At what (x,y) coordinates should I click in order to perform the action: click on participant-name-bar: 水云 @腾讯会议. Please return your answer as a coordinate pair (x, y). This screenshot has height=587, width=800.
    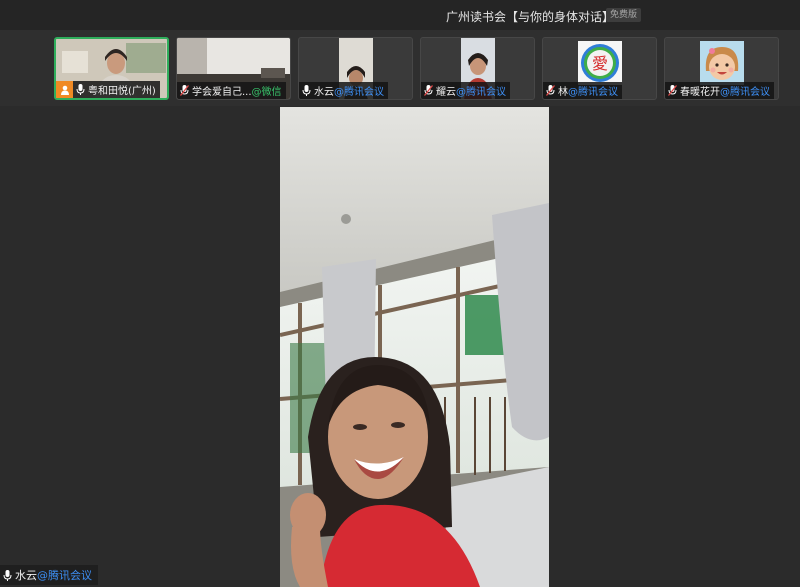
    Looking at the image, I should click on (343, 90).